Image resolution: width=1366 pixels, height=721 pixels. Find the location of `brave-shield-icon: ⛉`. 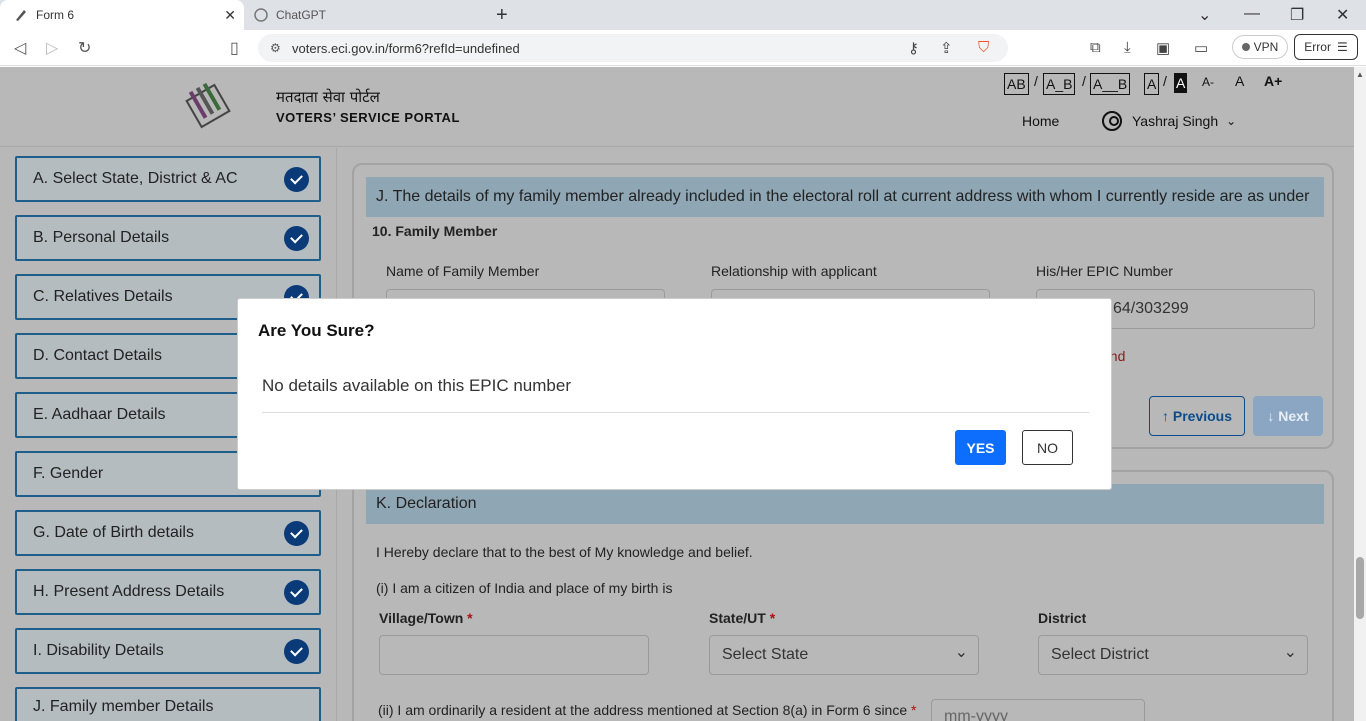

brave-shield-icon: ⛉ is located at coordinates (983, 47).